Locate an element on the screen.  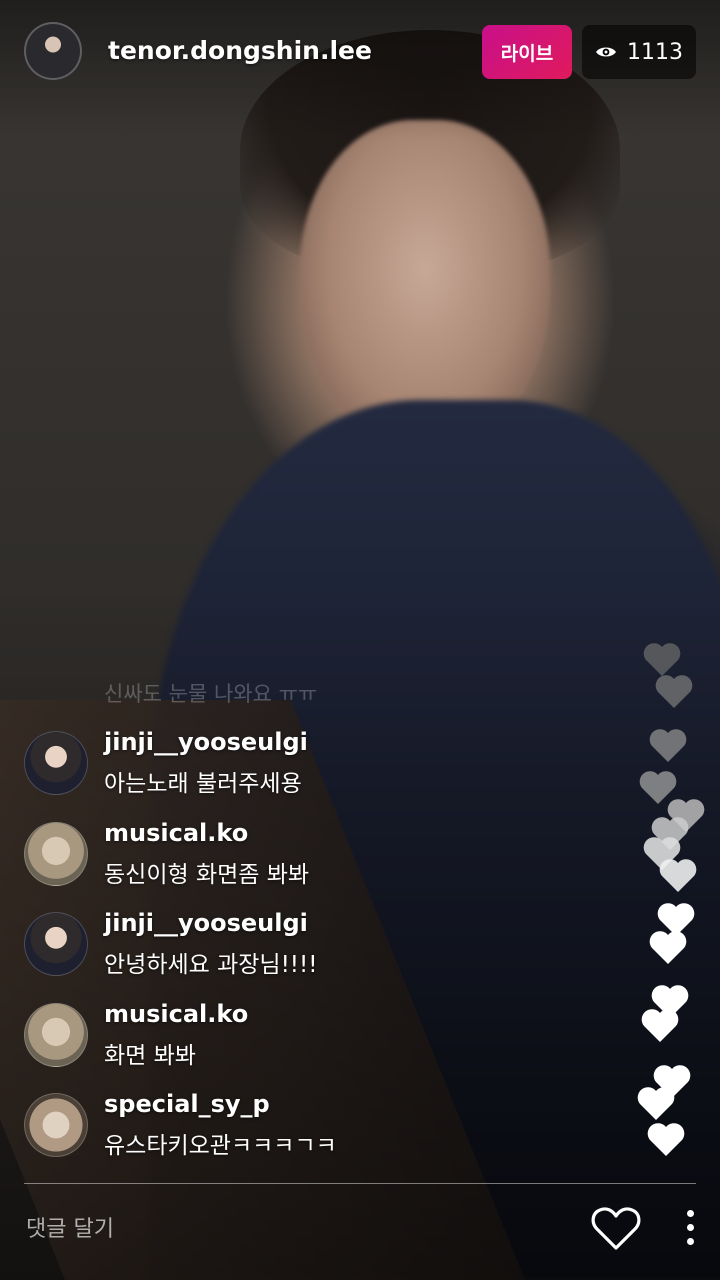
eye-icon is located at coordinates (606, 52).